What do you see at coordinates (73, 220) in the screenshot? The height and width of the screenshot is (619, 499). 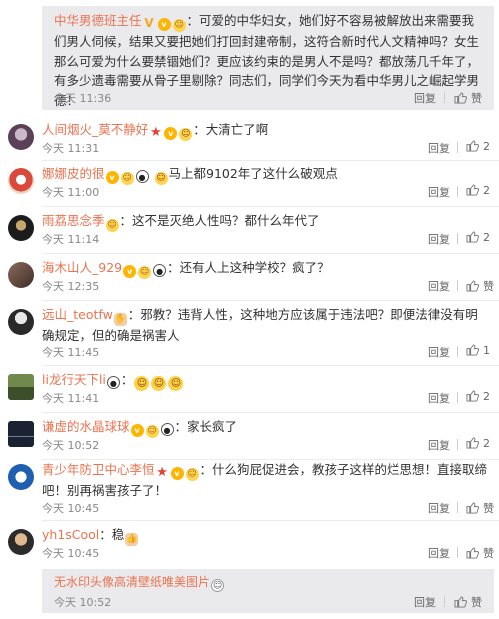 I see `comment-username: 雨荔思念季` at bounding box center [73, 220].